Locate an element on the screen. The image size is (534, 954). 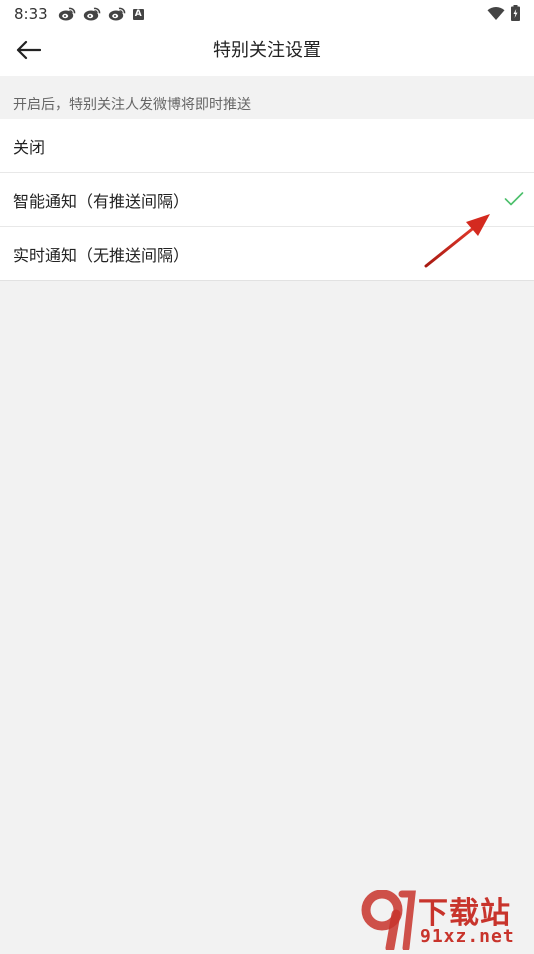
status-system-icons is located at coordinates (503, 15).